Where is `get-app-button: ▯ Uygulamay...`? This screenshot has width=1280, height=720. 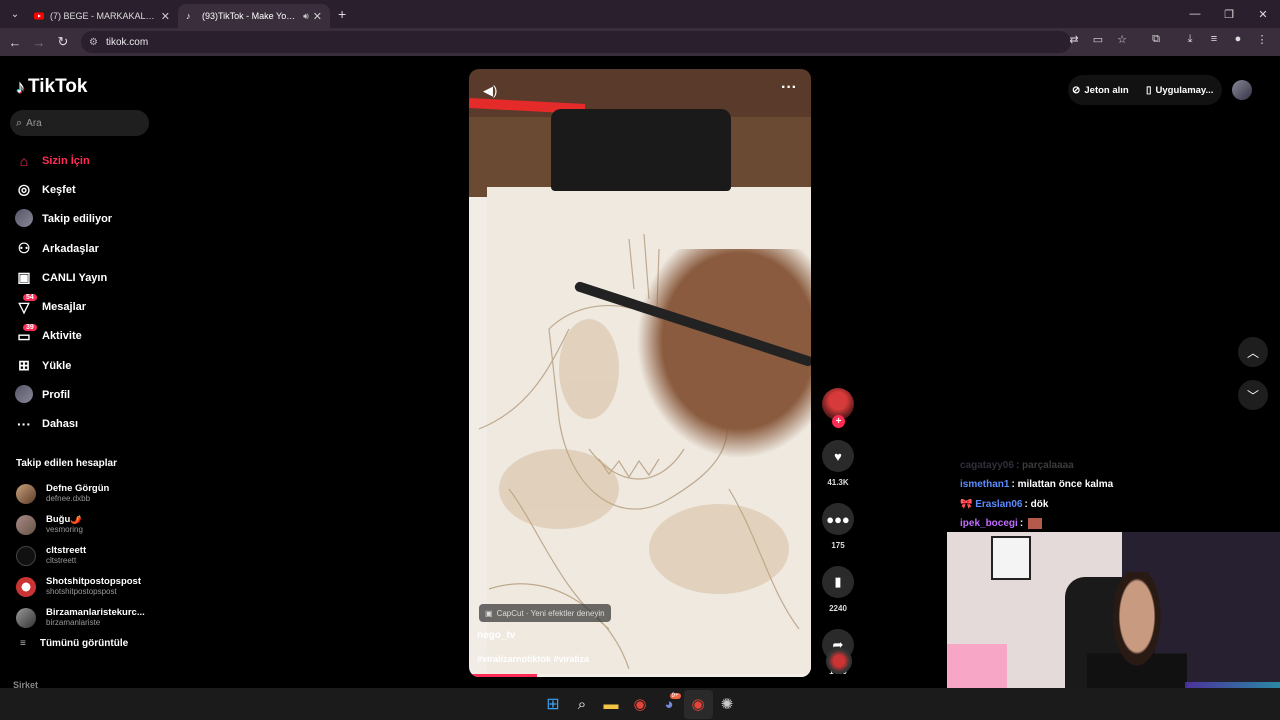 get-app-button: ▯ Uygulamay... is located at coordinates (1179, 90).